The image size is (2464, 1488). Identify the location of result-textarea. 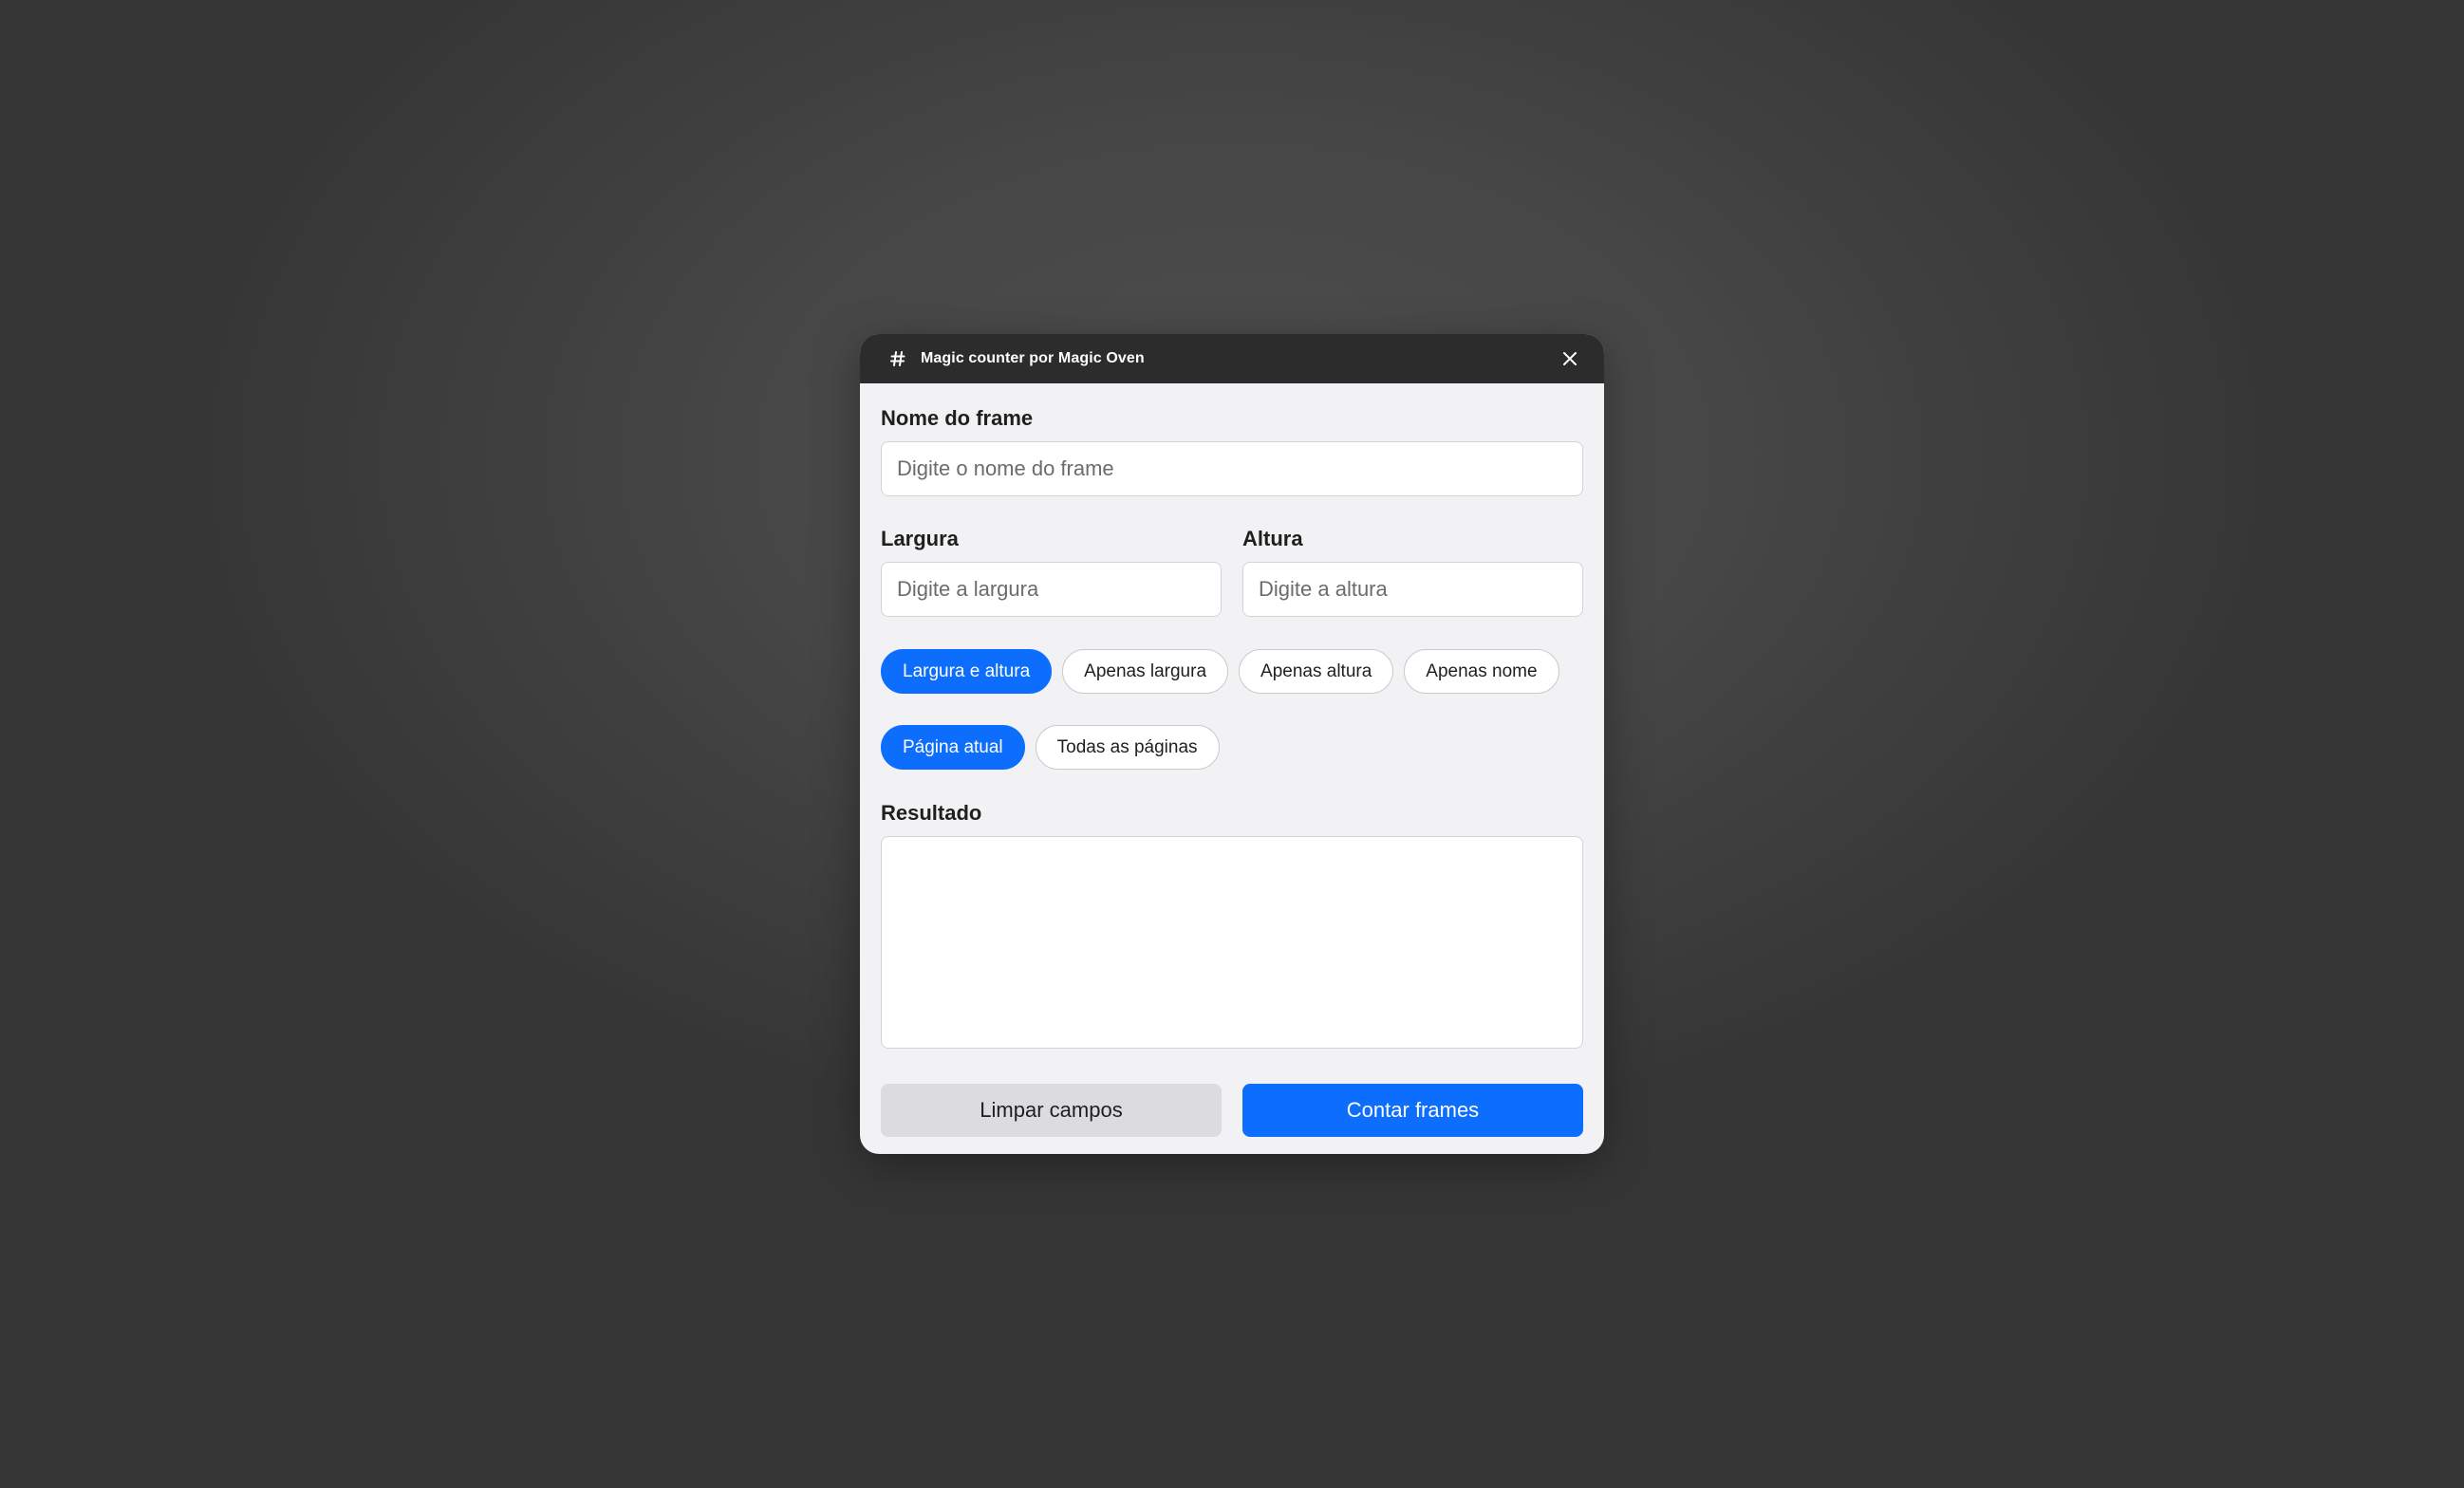
(1232, 942).